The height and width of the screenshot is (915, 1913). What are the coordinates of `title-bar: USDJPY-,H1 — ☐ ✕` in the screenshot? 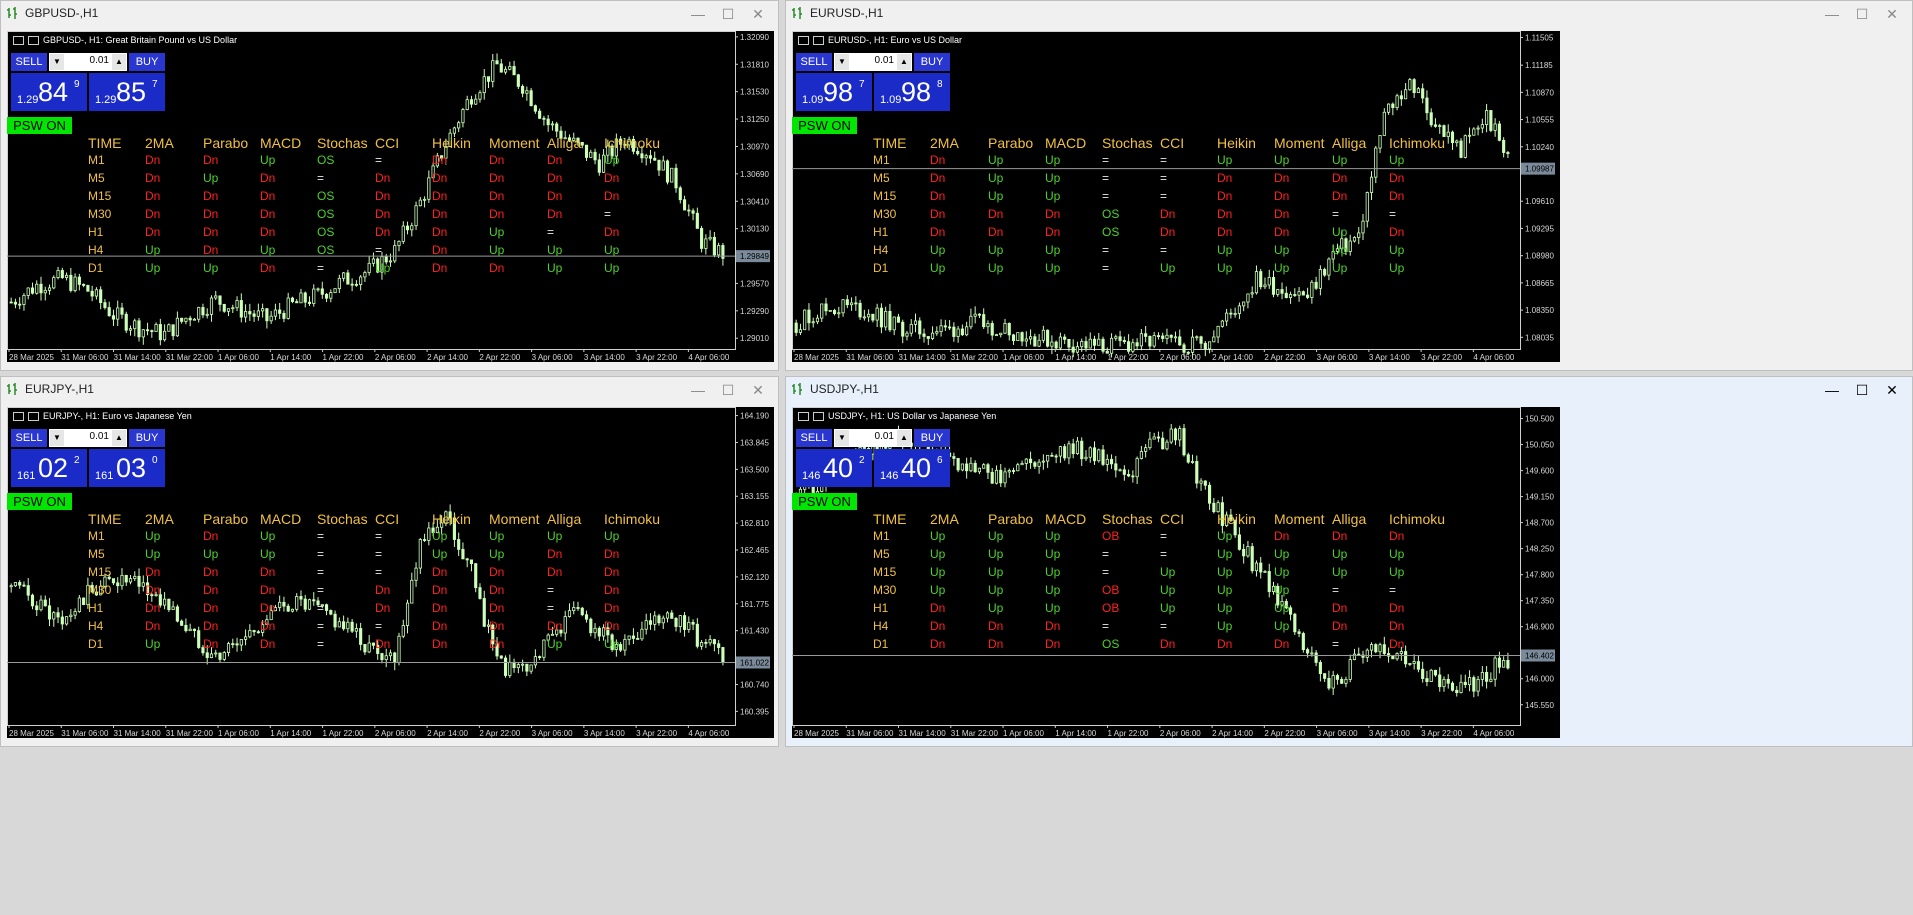 It's located at (1349, 390).